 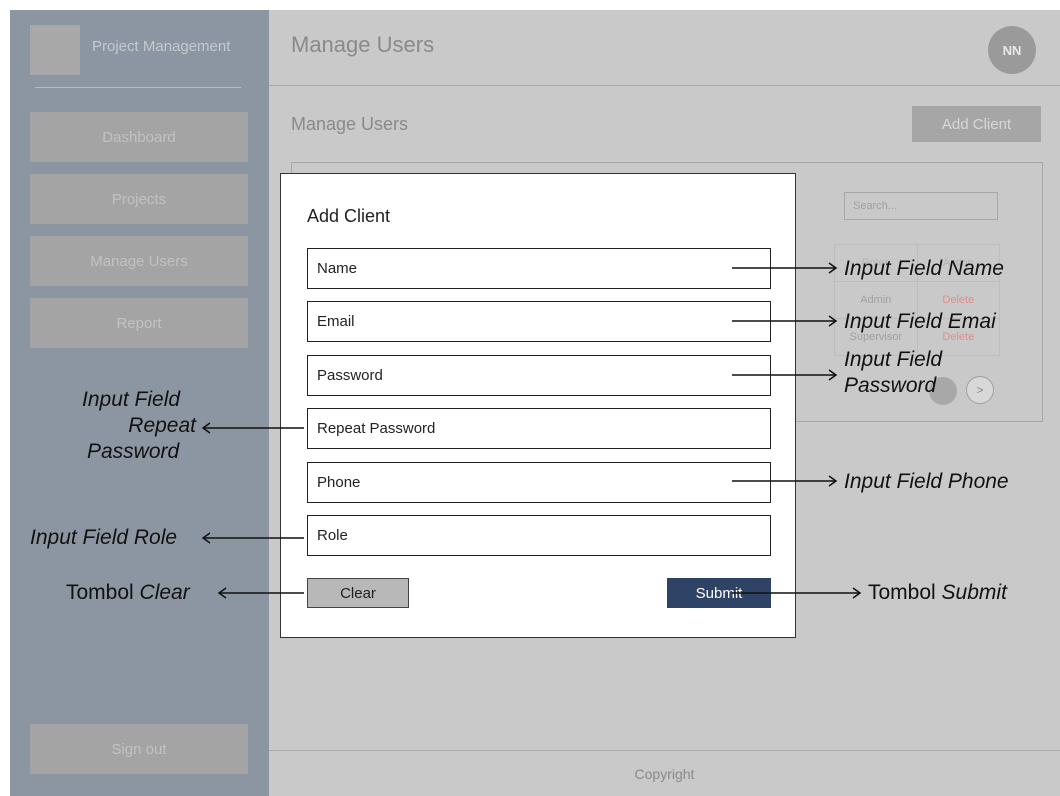 I want to click on logo, so click(x=55, y=50).